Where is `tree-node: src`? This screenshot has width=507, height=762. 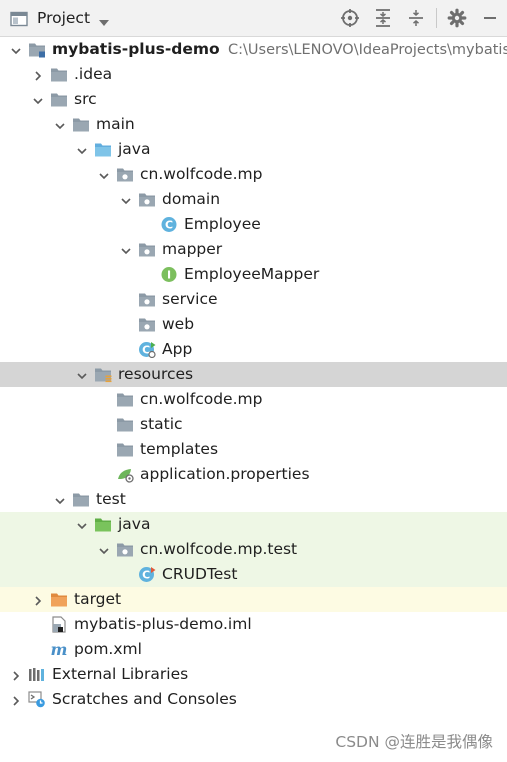
tree-node: src is located at coordinates (253, 99).